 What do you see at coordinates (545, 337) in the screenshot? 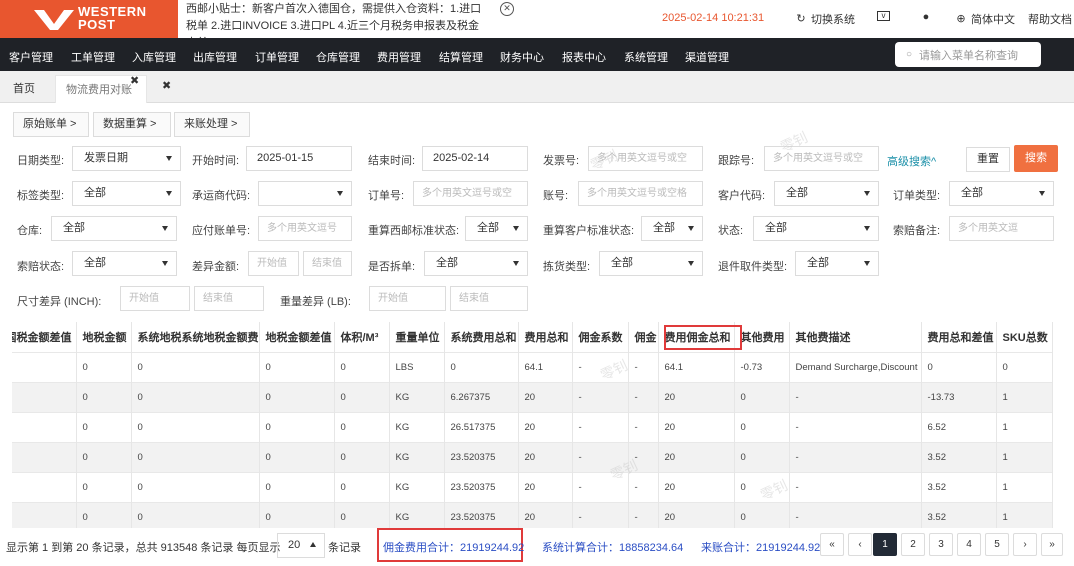
I see `col-header: 费用总和` at bounding box center [545, 337].